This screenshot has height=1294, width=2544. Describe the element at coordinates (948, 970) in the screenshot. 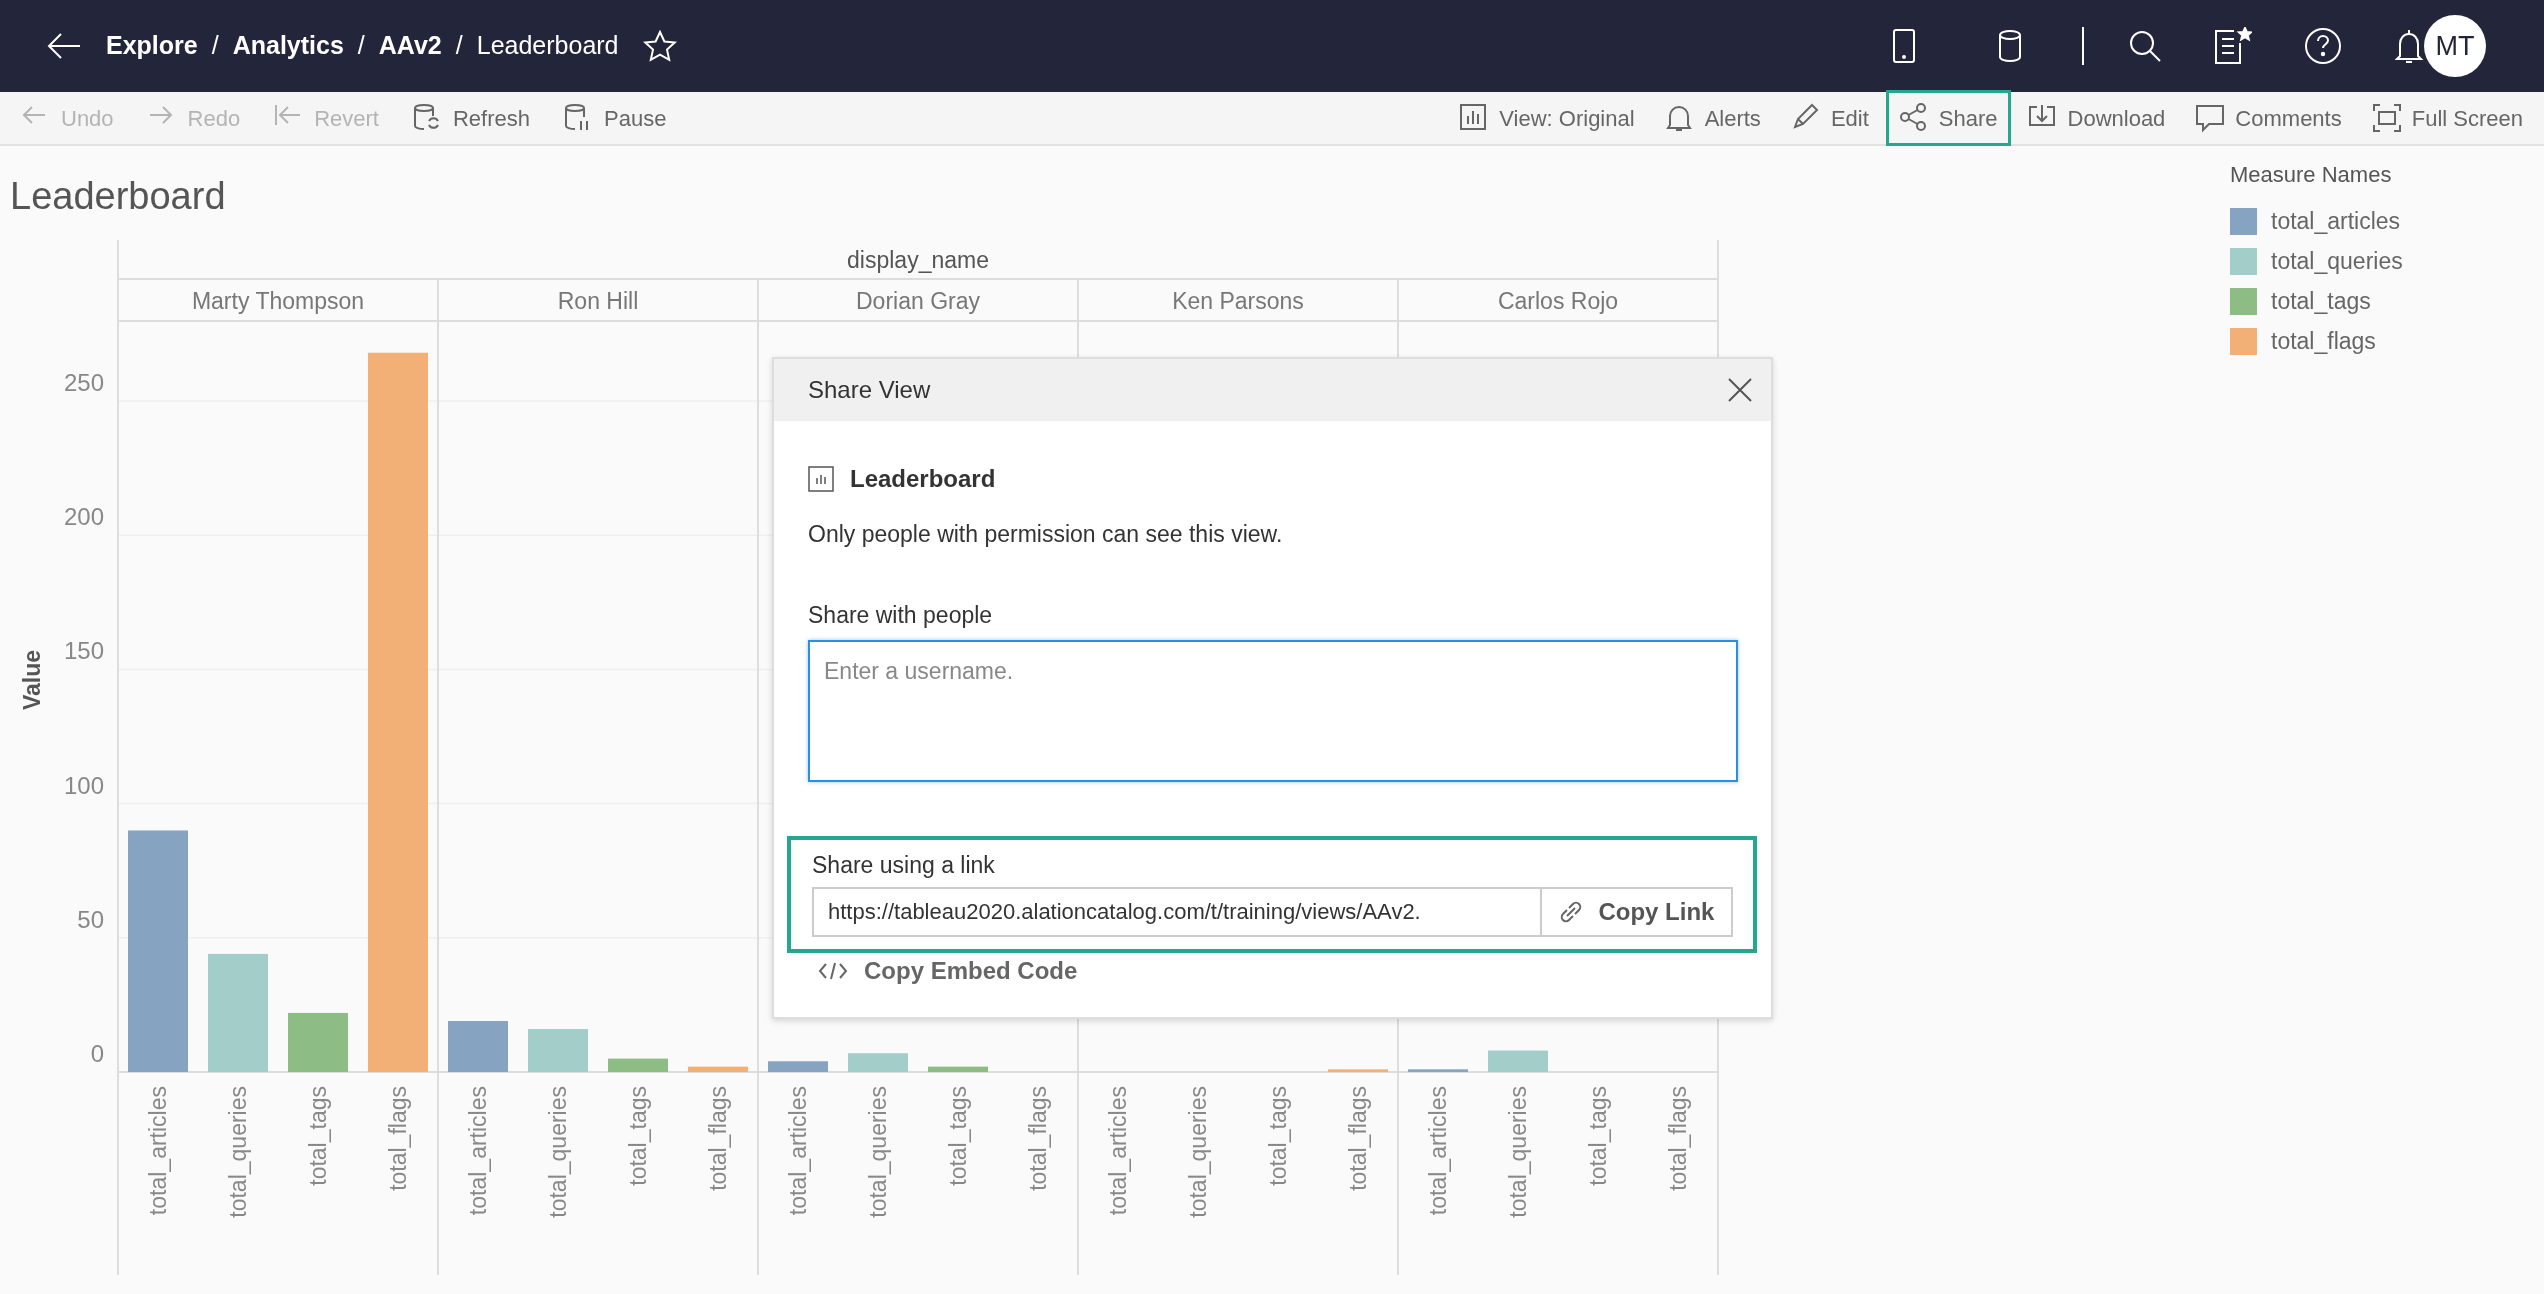

I see `copy-embed-code-button: Copy Embed Code` at that location.